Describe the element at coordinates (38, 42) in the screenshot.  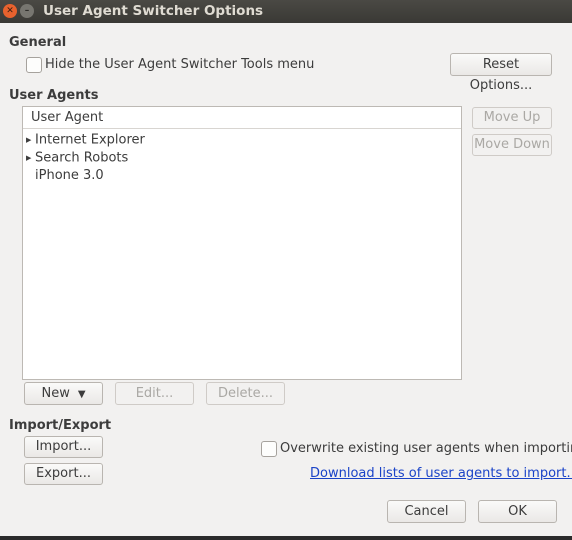
I see `general-heading: General` at that location.